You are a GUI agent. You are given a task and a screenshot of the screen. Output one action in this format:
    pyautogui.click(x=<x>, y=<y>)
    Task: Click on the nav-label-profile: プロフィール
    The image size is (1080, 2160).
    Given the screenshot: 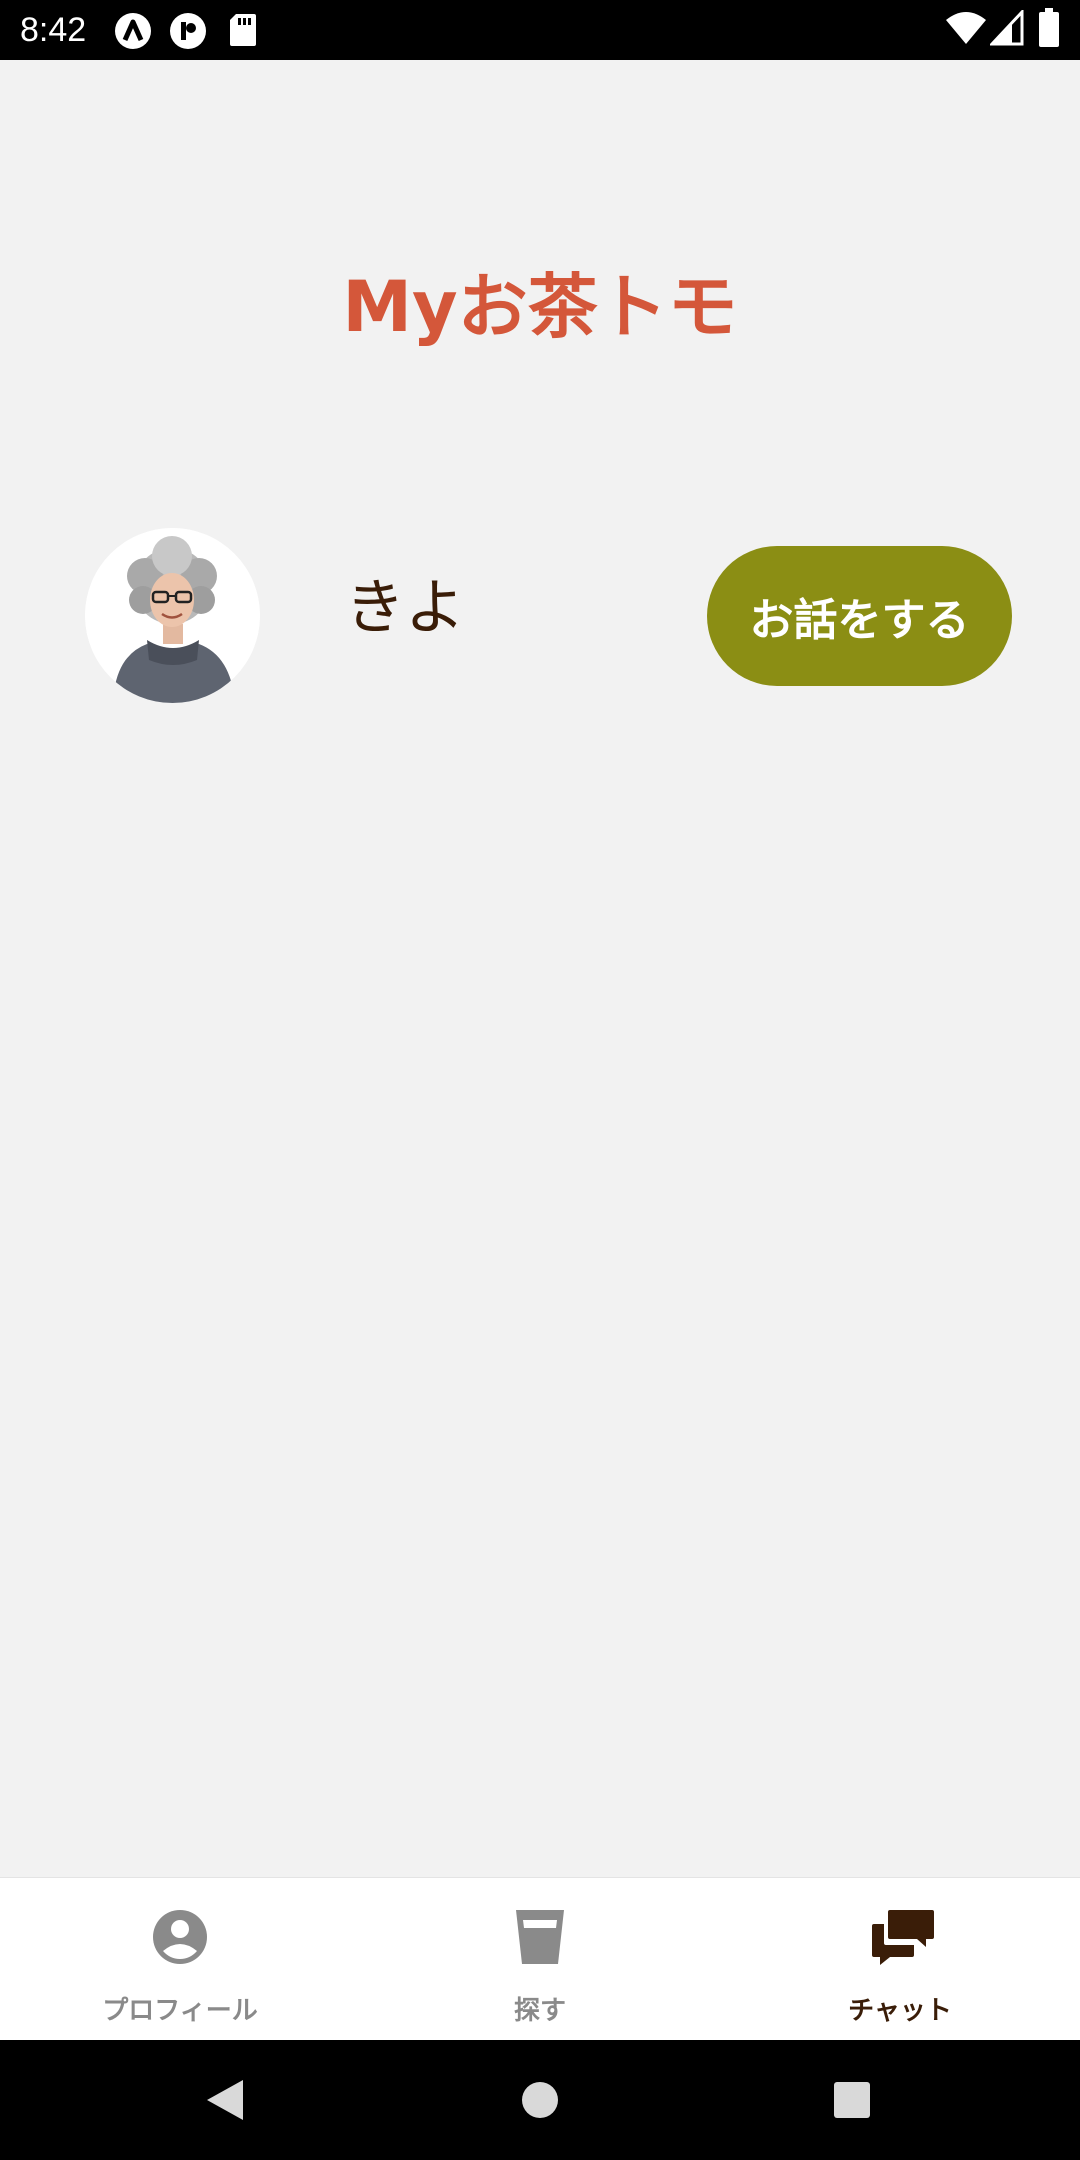 What is the action you would take?
    pyautogui.click(x=180, y=2011)
    